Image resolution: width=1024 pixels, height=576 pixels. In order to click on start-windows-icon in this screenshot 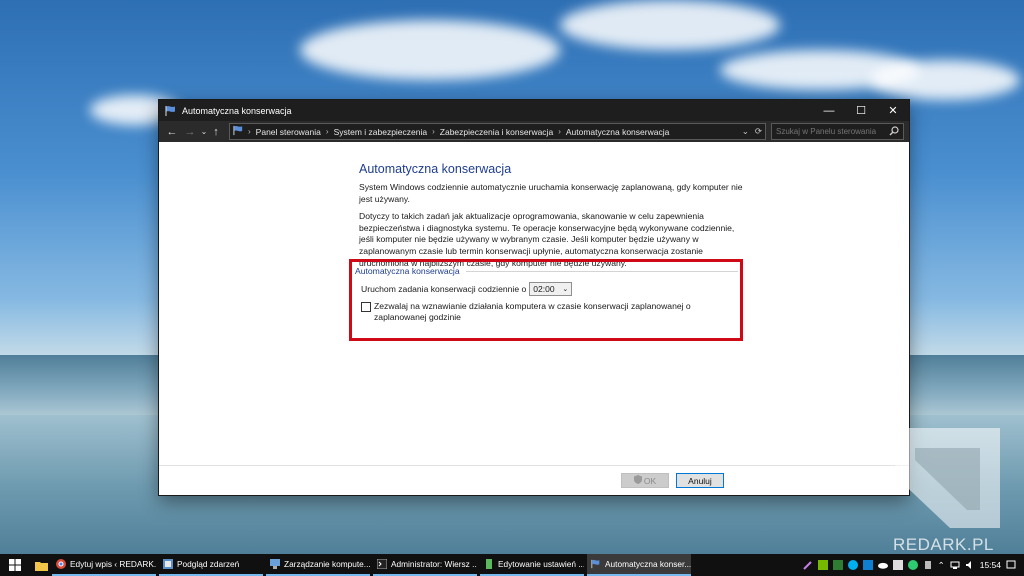, I will do `click(15, 565)`.